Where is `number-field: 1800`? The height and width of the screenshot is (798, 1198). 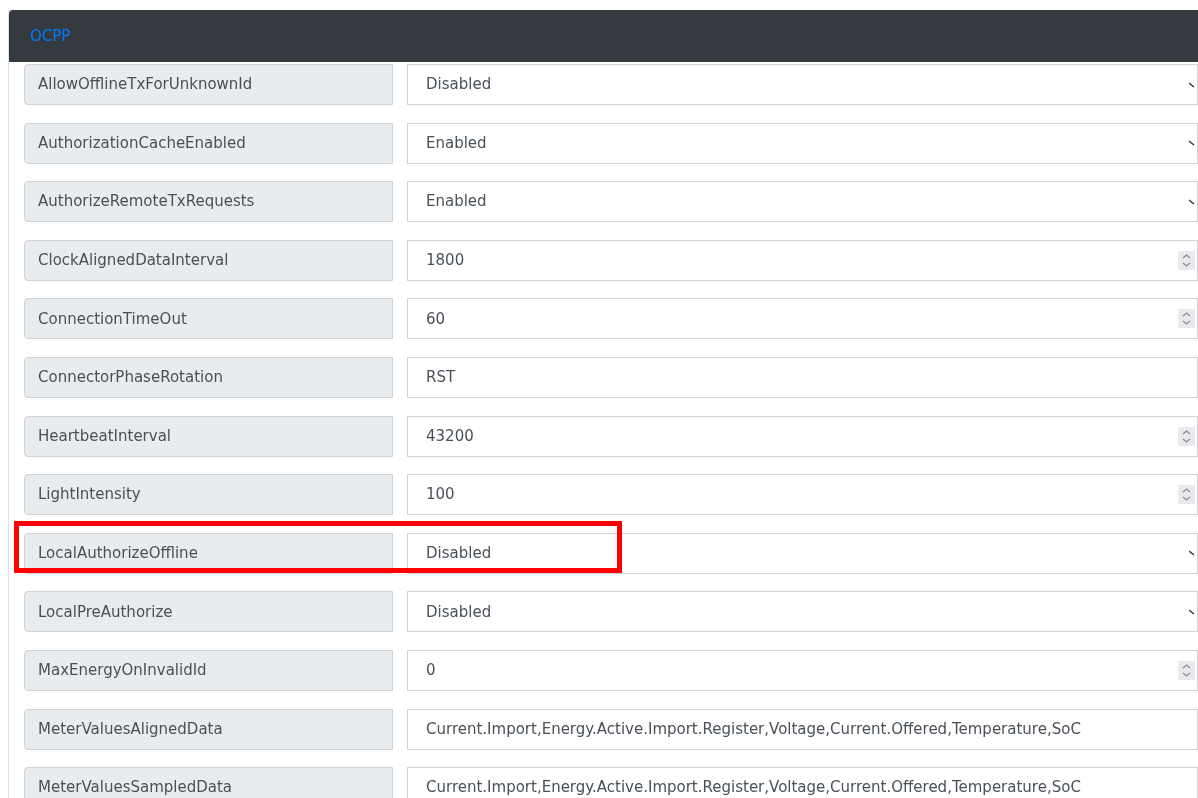 number-field: 1800 is located at coordinates (802, 260).